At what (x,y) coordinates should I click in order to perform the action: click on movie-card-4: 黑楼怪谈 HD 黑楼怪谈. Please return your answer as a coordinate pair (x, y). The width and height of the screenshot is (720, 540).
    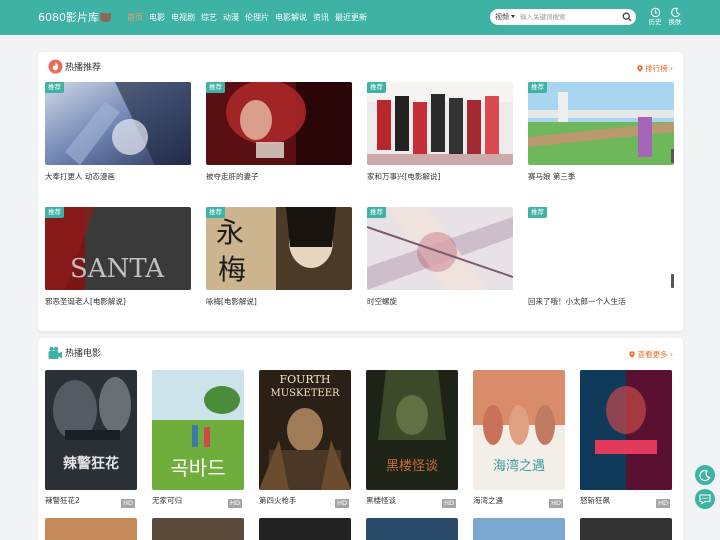
    Looking at the image, I should click on (412, 440).